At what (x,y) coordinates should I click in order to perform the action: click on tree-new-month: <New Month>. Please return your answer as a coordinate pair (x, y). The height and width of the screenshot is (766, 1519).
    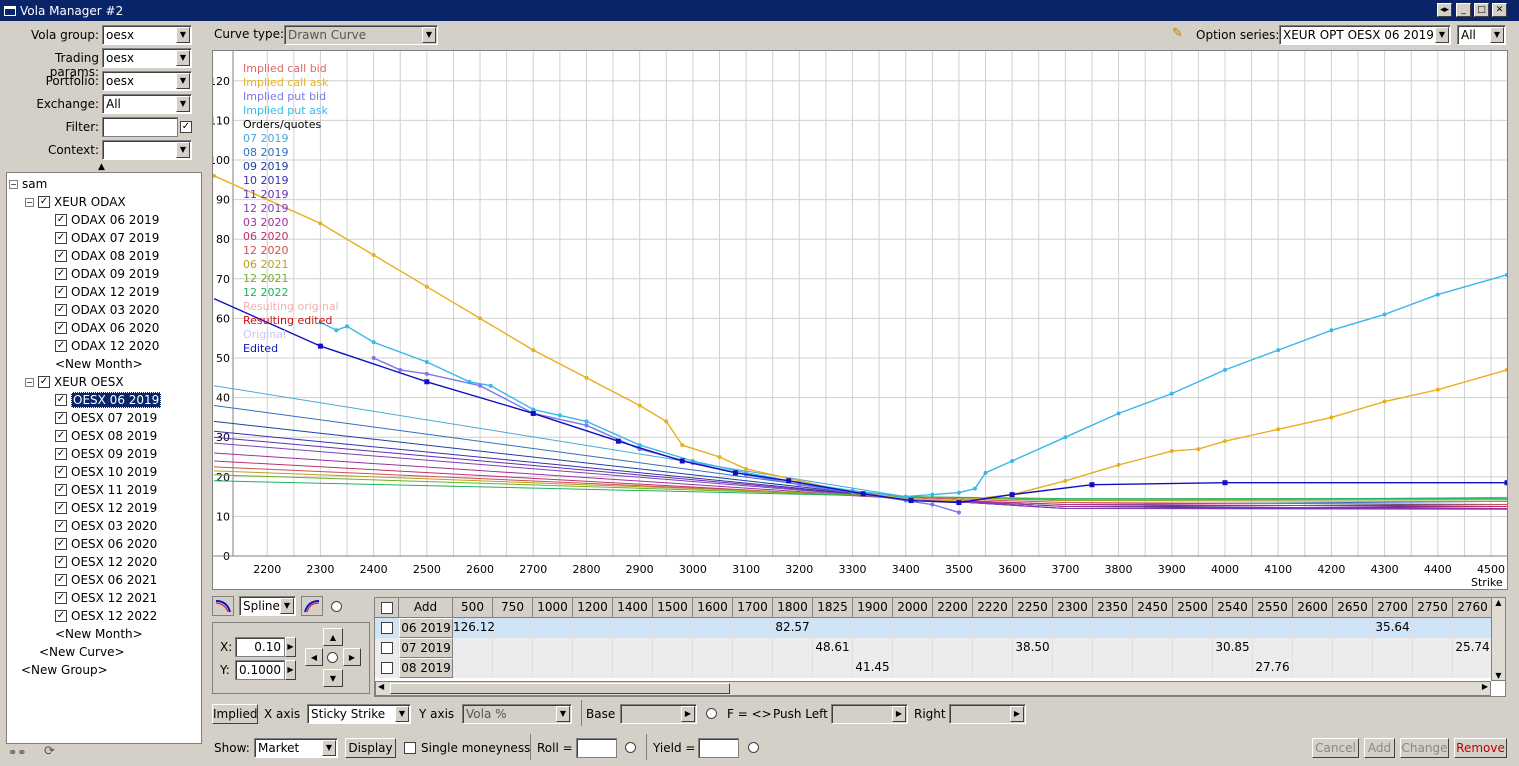
    Looking at the image, I should click on (99, 634).